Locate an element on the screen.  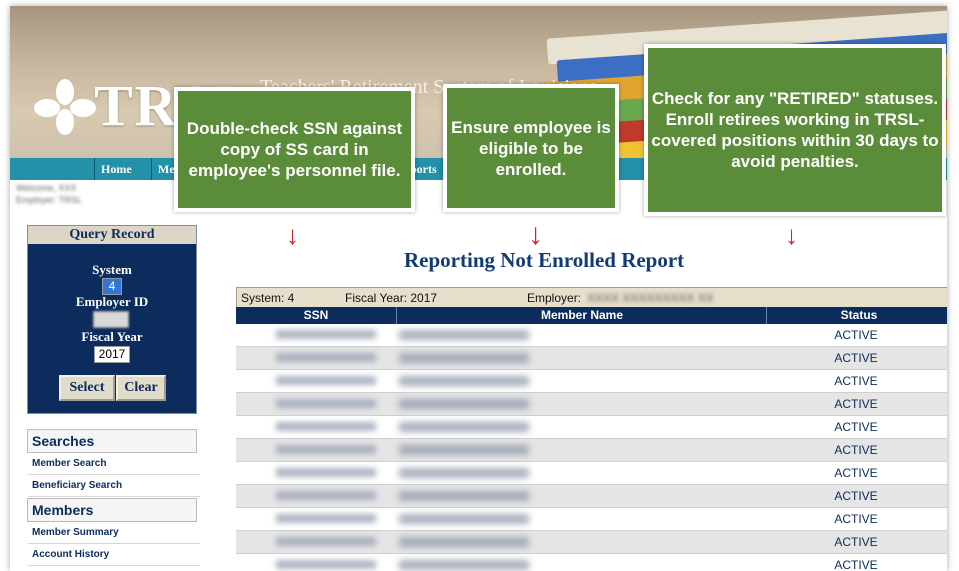
employer-info-label: Employer: is located at coordinates (554, 298).